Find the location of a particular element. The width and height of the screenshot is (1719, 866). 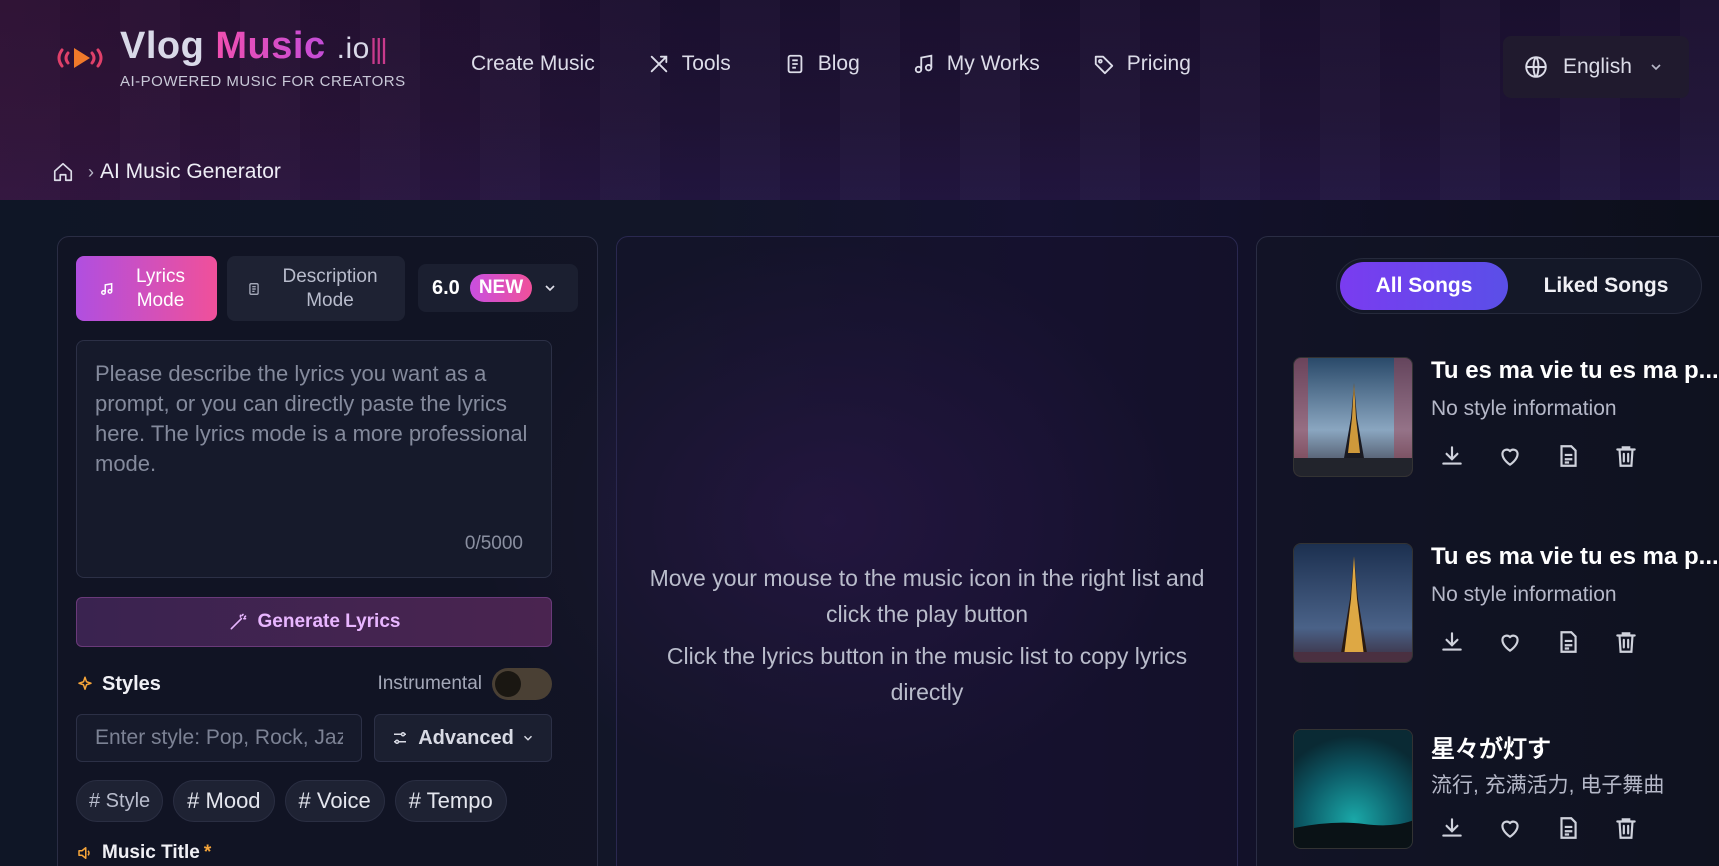

music-title-text: Music Title is located at coordinates (151, 852).